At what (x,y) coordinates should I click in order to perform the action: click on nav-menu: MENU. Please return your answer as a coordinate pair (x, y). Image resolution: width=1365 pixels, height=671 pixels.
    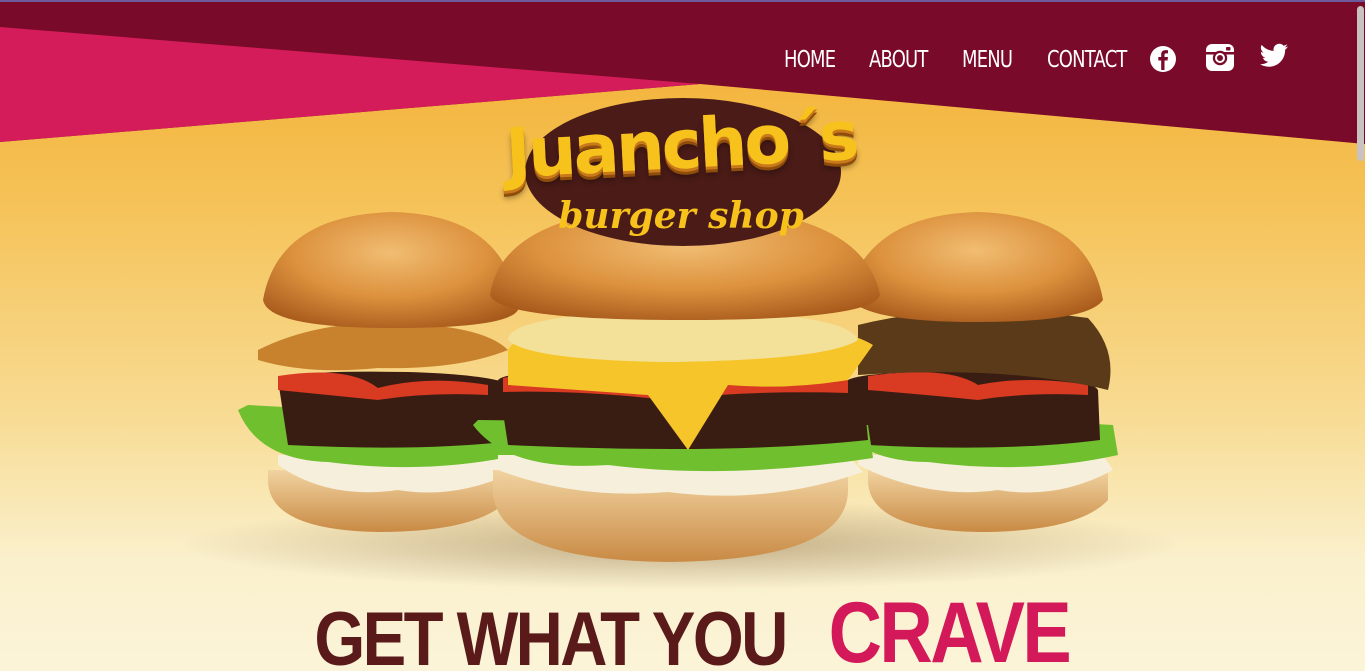
    Looking at the image, I should click on (987, 60).